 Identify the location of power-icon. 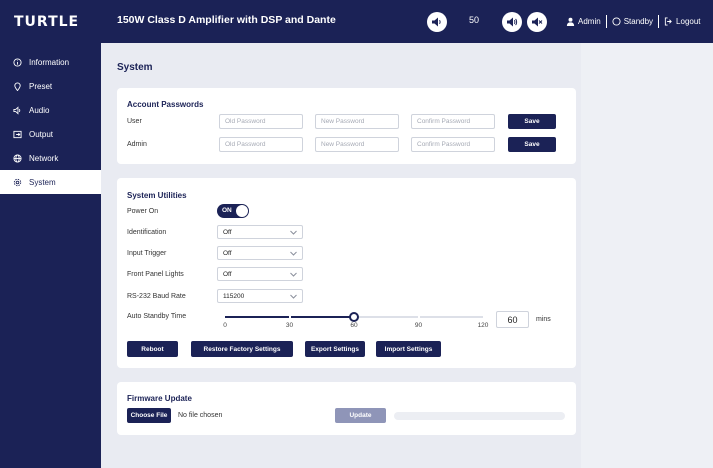
(616, 21).